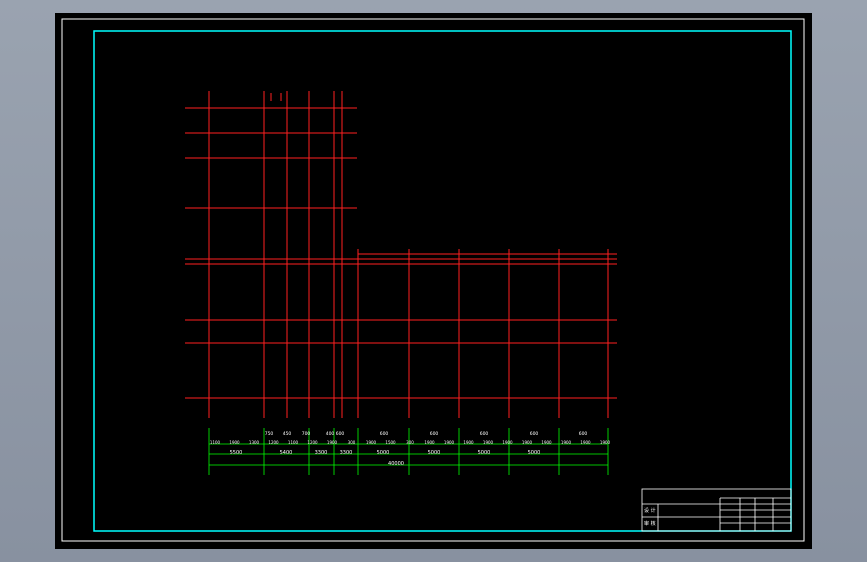 The height and width of the screenshot is (562, 867). What do you see at coordinates (286, 453) in the screenshot?
I see `dimension-label: 5400` at bounding box center [286, 453].